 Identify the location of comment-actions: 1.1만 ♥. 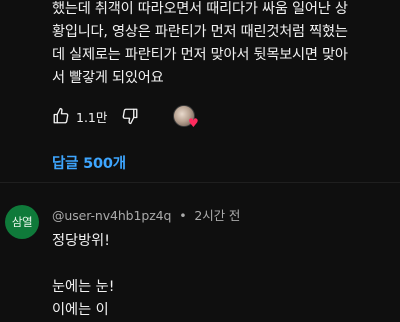
(125, 116).